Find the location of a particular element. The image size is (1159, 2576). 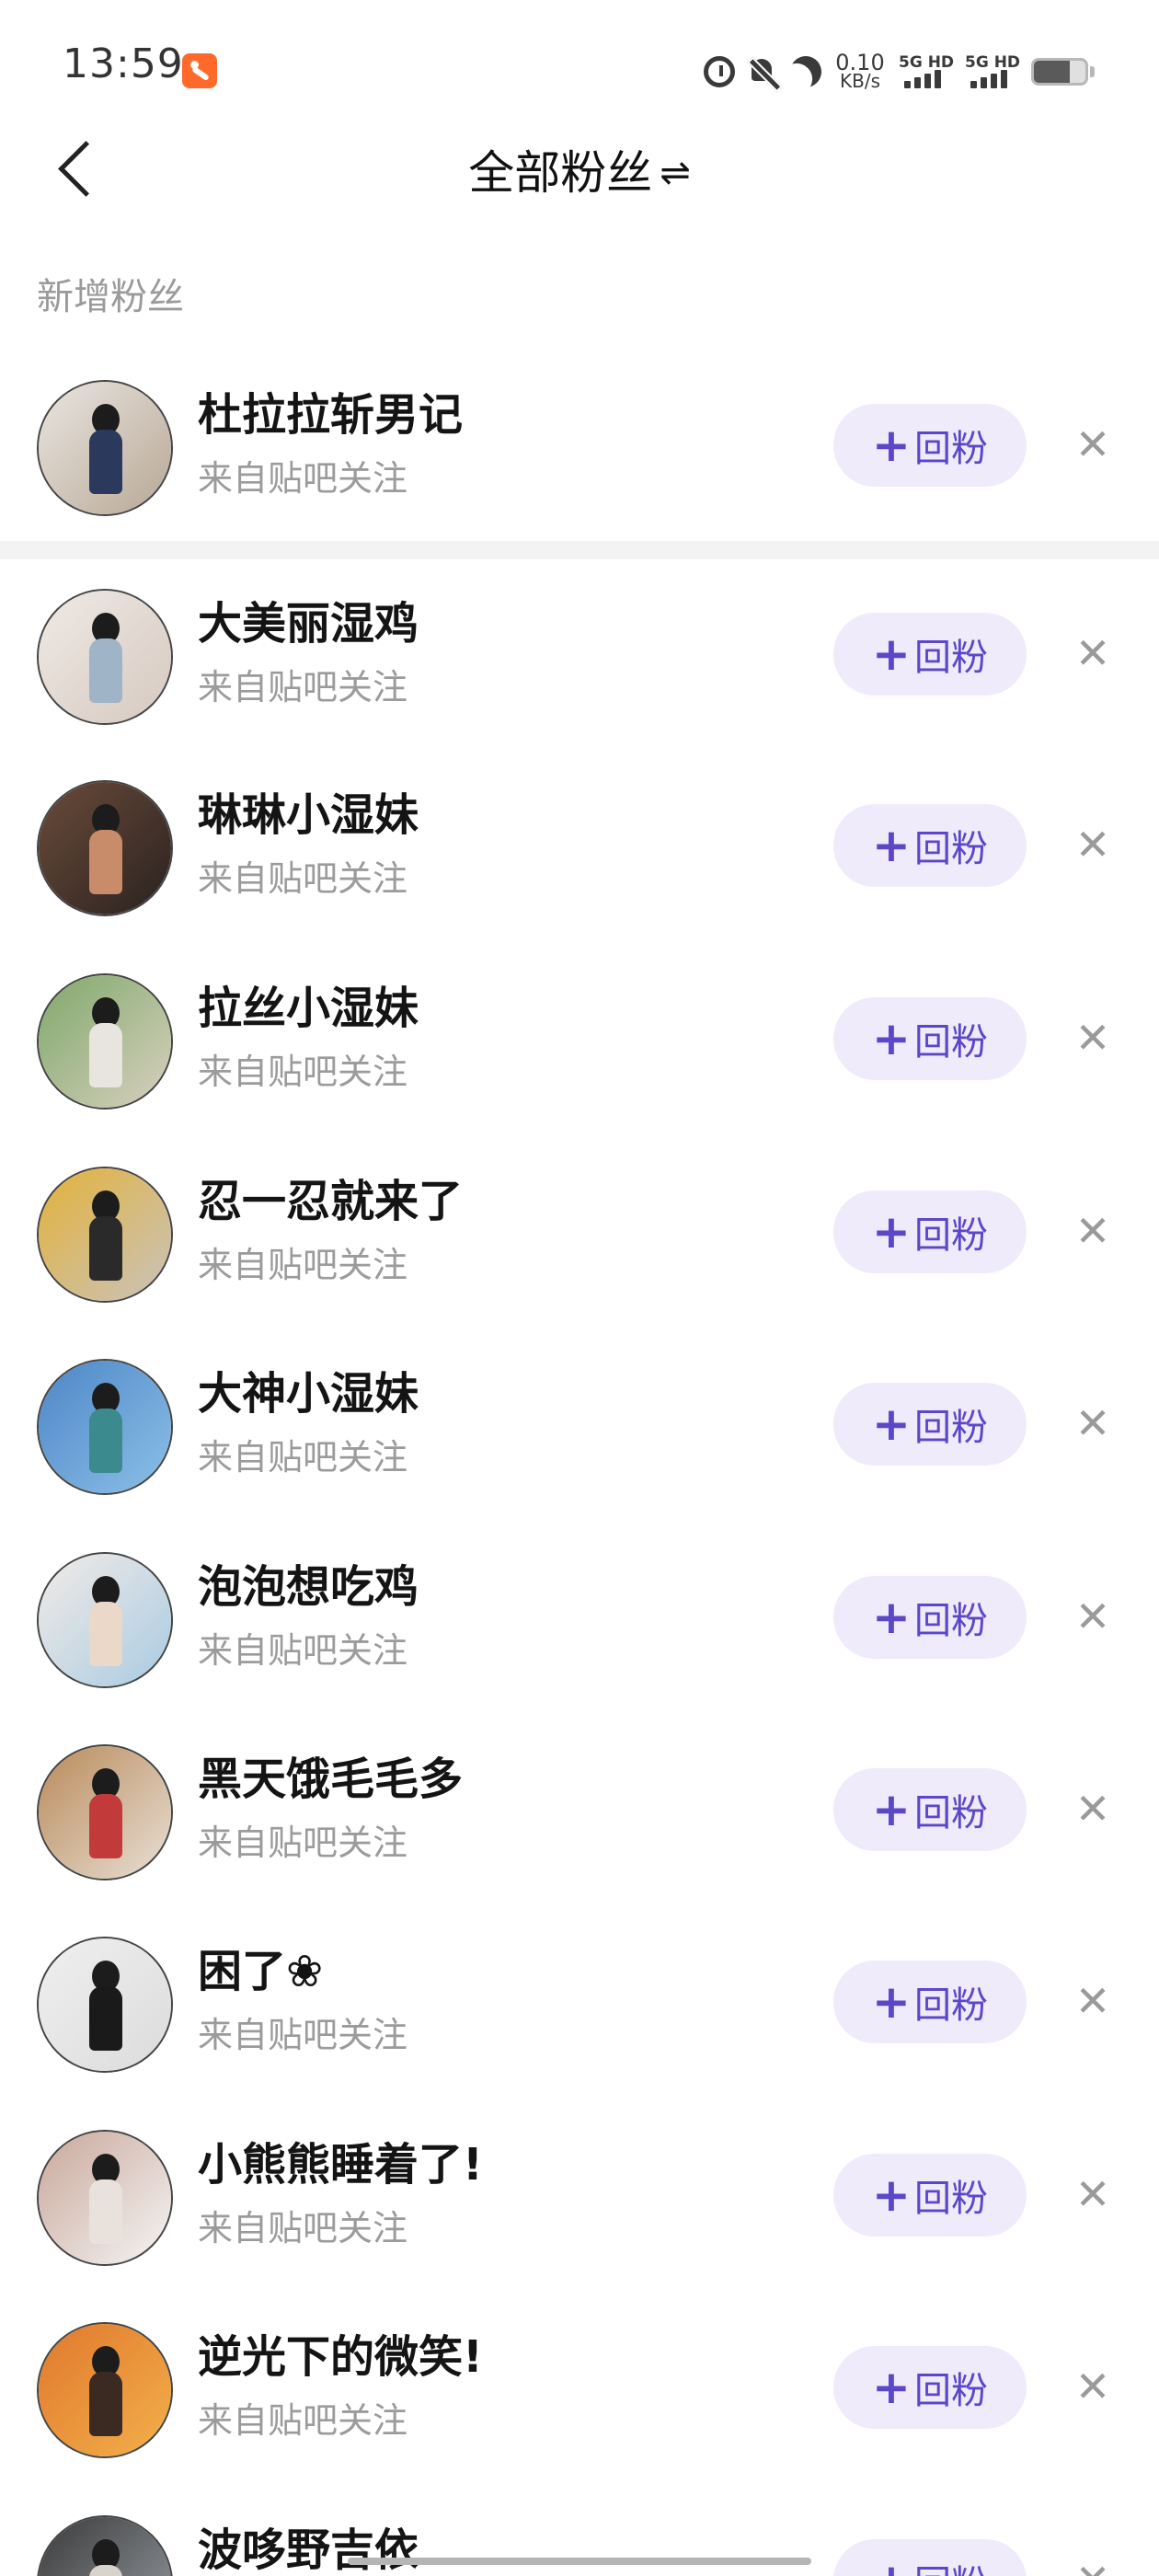

fan-row: 黑天饿毛毛多来自贴吧关注 + 回粉 ✕ is located at coordinates (579, 1809).